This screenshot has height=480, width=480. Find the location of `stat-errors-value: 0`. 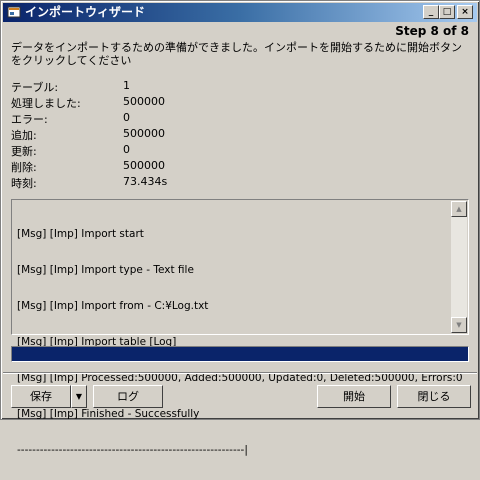

stat-errors-value: 0 is located at coordinates (126, 117).